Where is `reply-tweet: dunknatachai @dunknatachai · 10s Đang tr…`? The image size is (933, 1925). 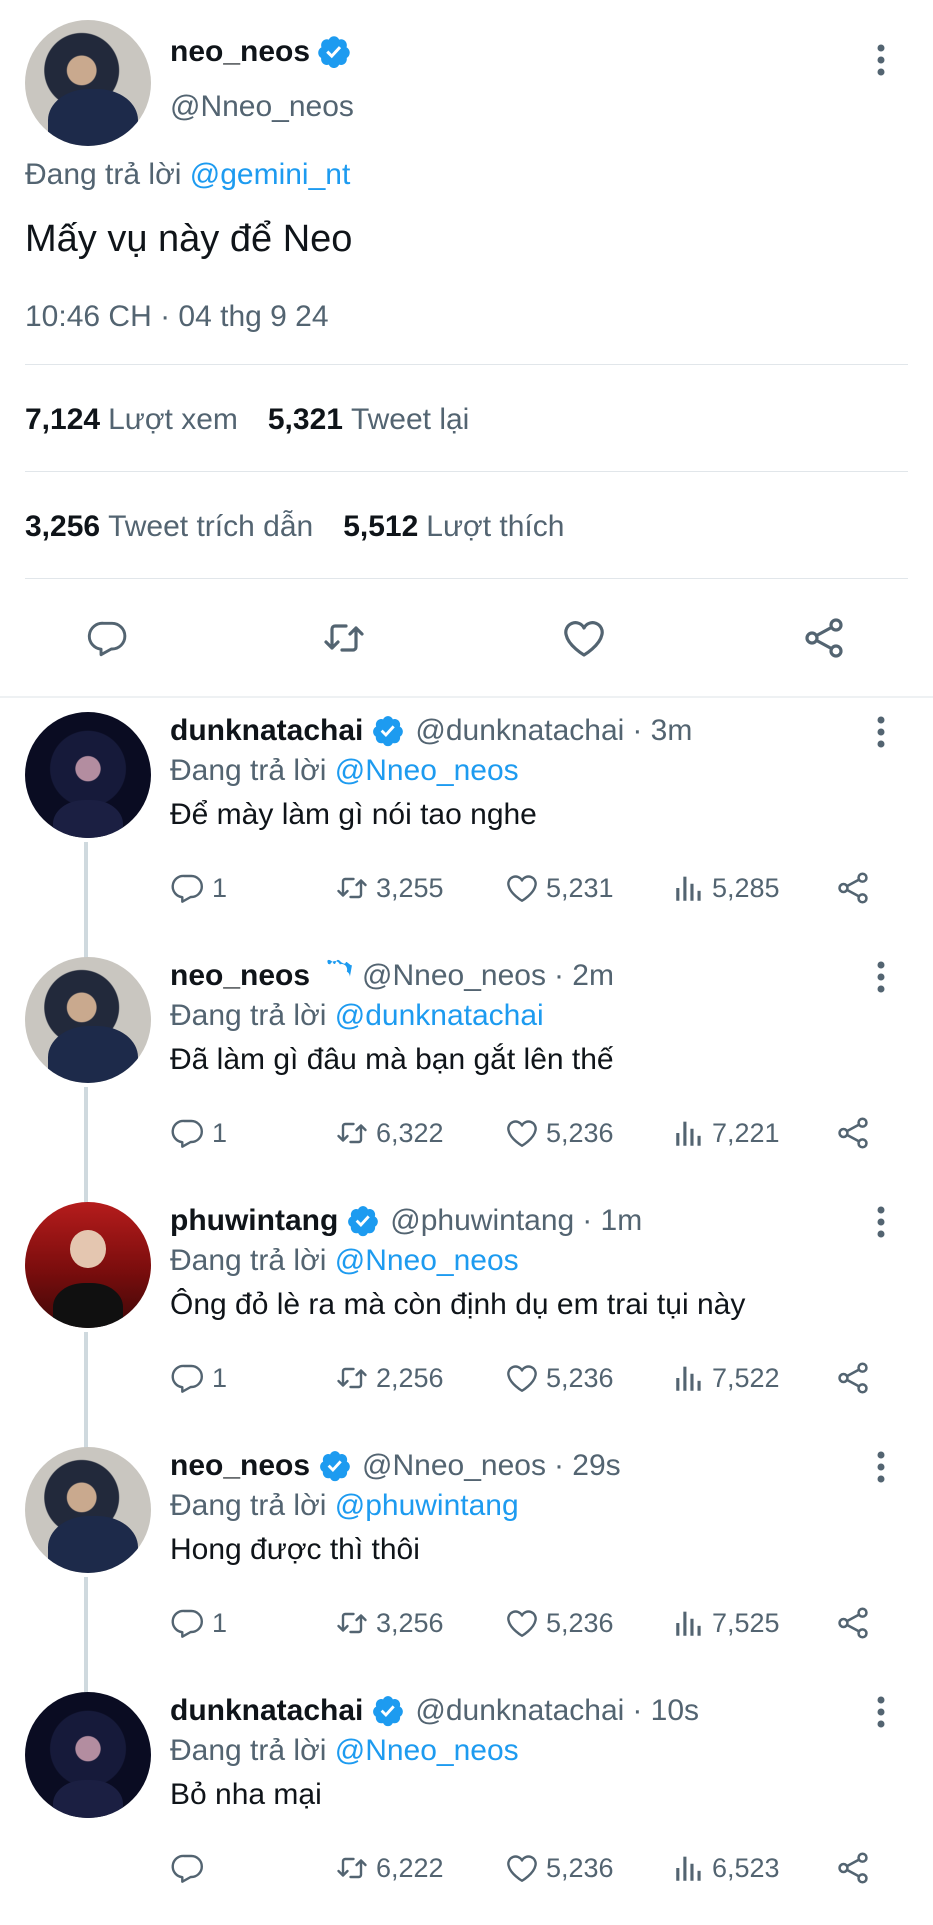
reply-tweet: dunknatachai @dunknatachai · 10s Đang tr… is located at coordinates (466, 1802).